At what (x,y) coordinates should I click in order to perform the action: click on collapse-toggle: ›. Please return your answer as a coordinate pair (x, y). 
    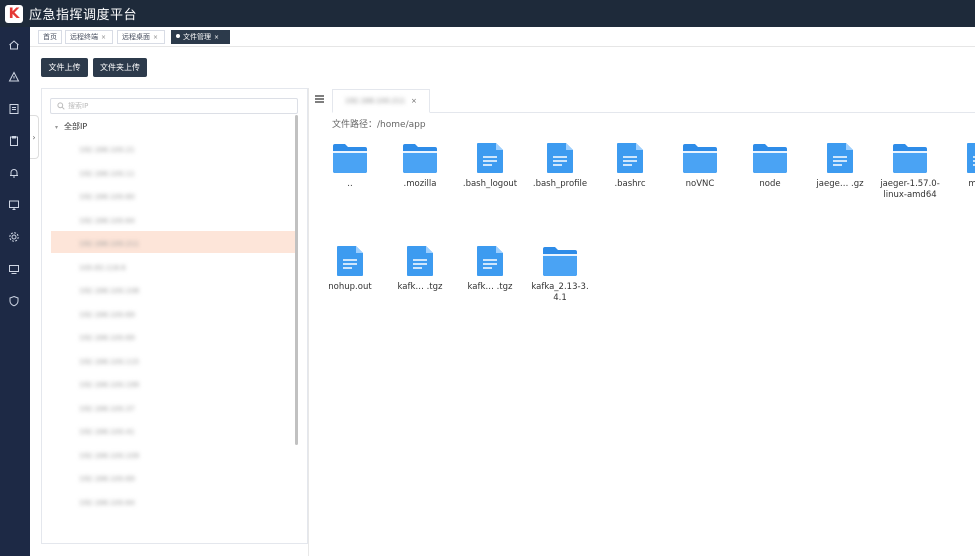
    Looking at the image, I should click on (34, 137).